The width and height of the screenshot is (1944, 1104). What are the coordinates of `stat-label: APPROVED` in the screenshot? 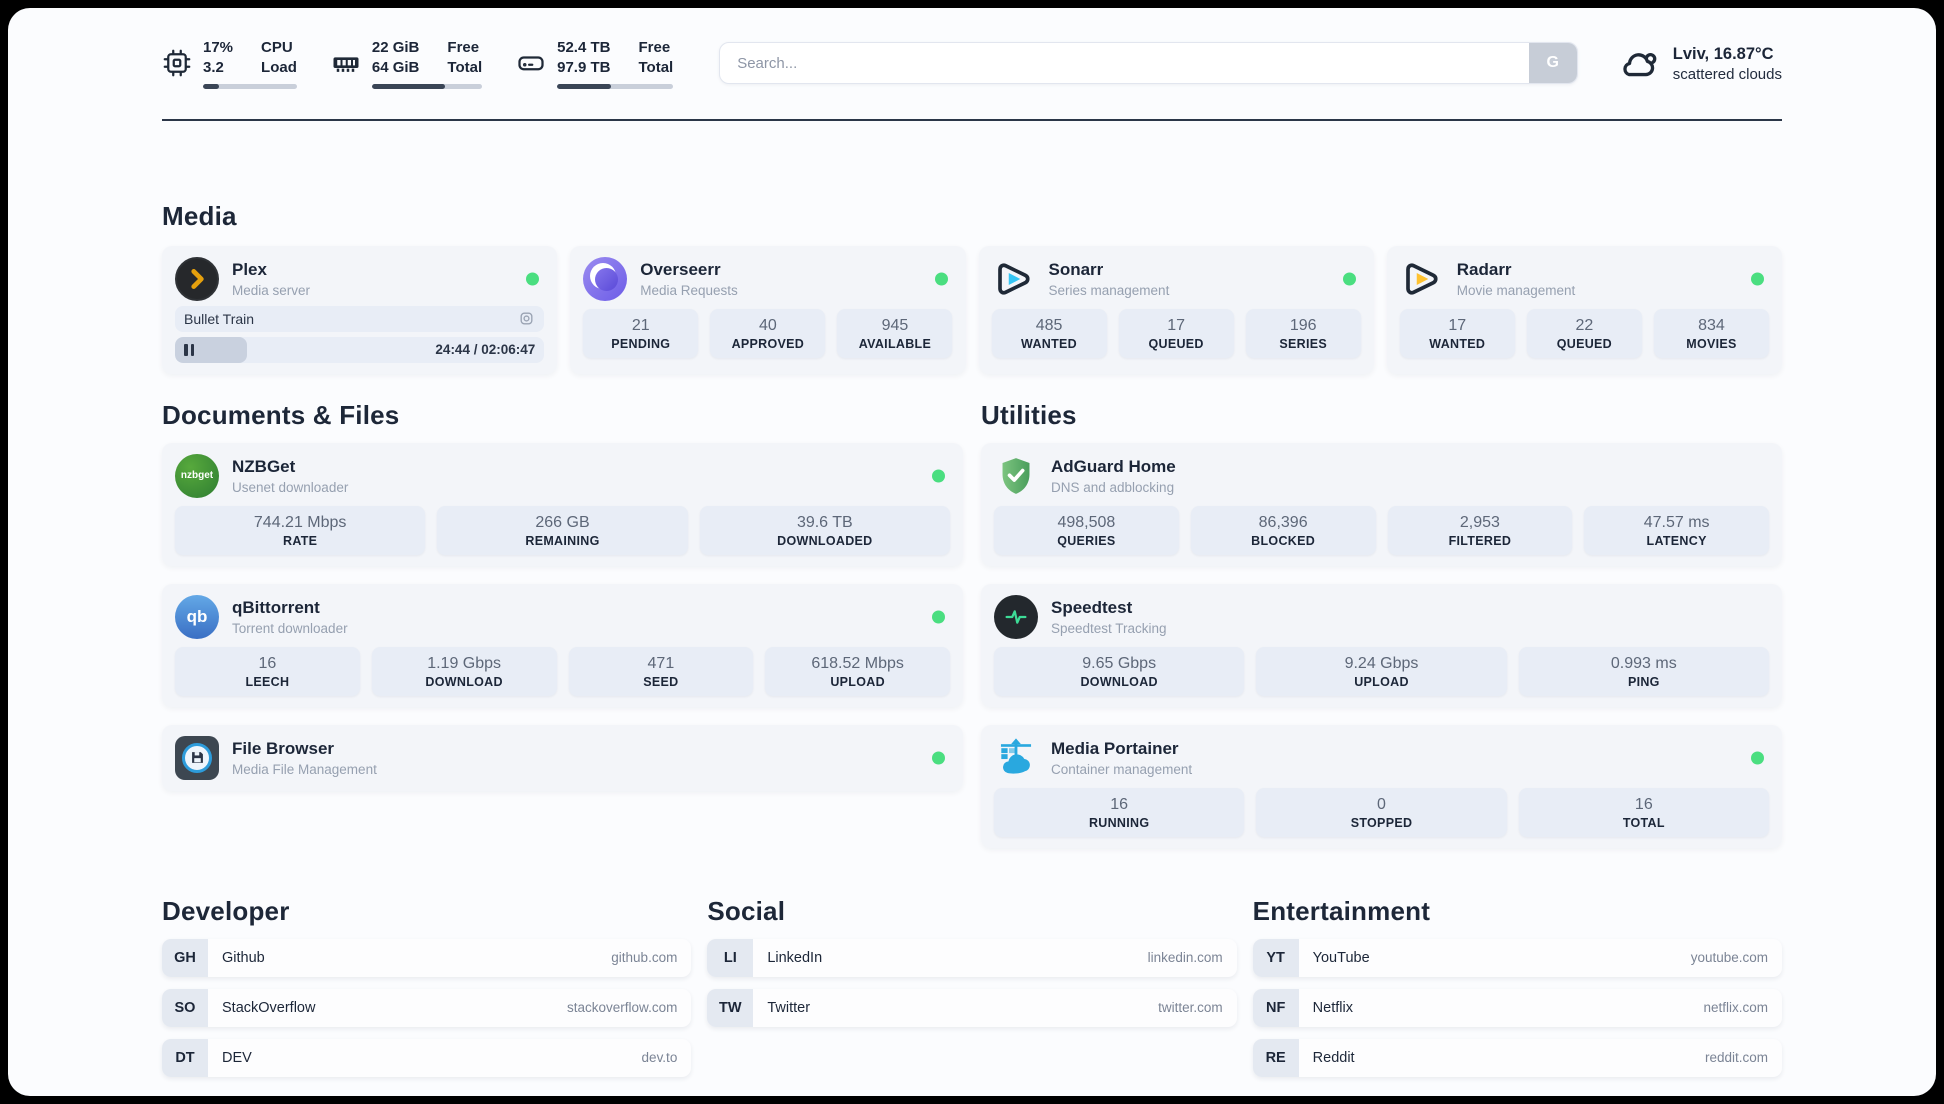 It's located at (768, 343).